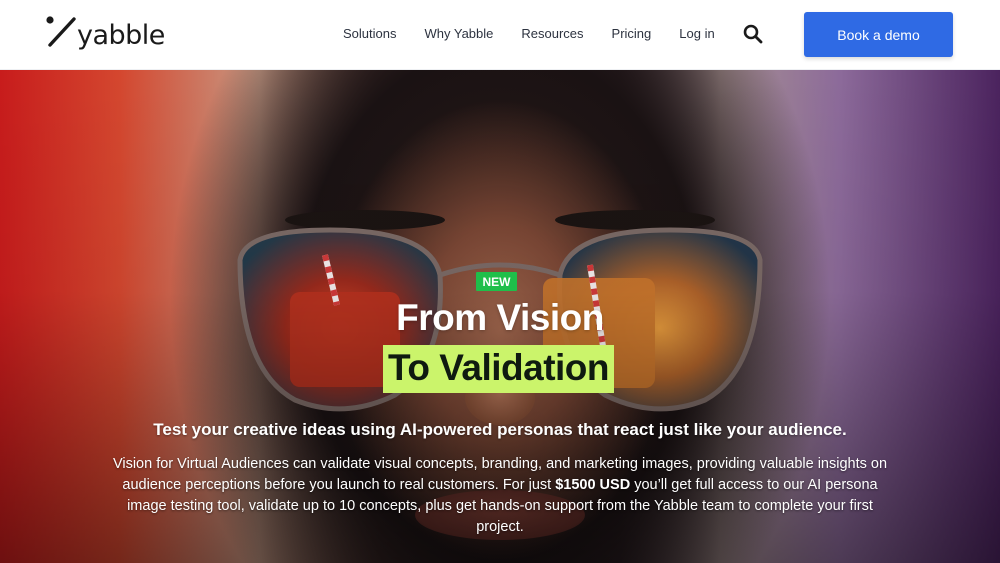 The image size is (1000, 563). What do you see at coordinates (878, 34) in the screenshot?
I see `book-demo-button: Book a demo` at bounding box center [878, 34].